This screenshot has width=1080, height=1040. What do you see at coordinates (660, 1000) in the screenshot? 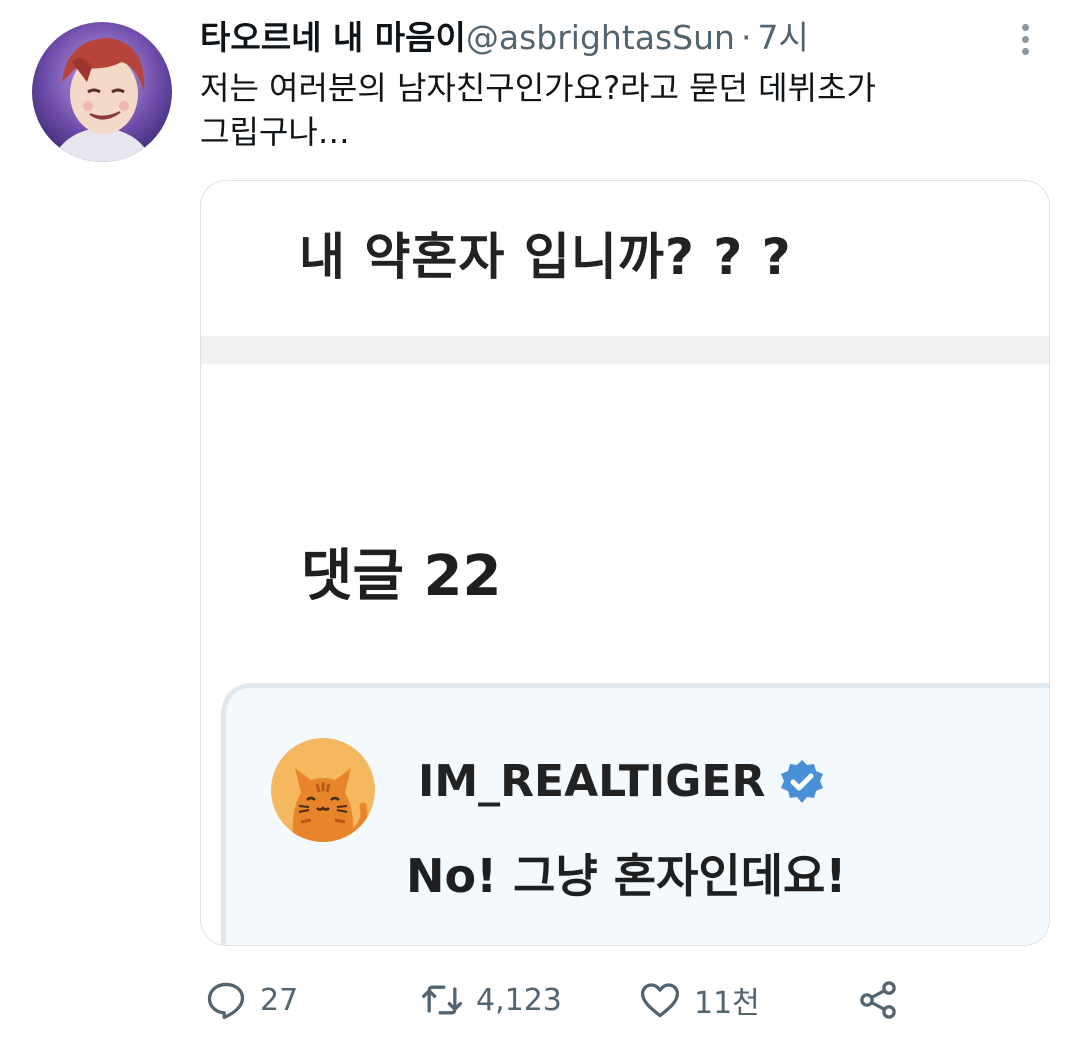
I see `heart-icon` at bounding box center [660, 1000].